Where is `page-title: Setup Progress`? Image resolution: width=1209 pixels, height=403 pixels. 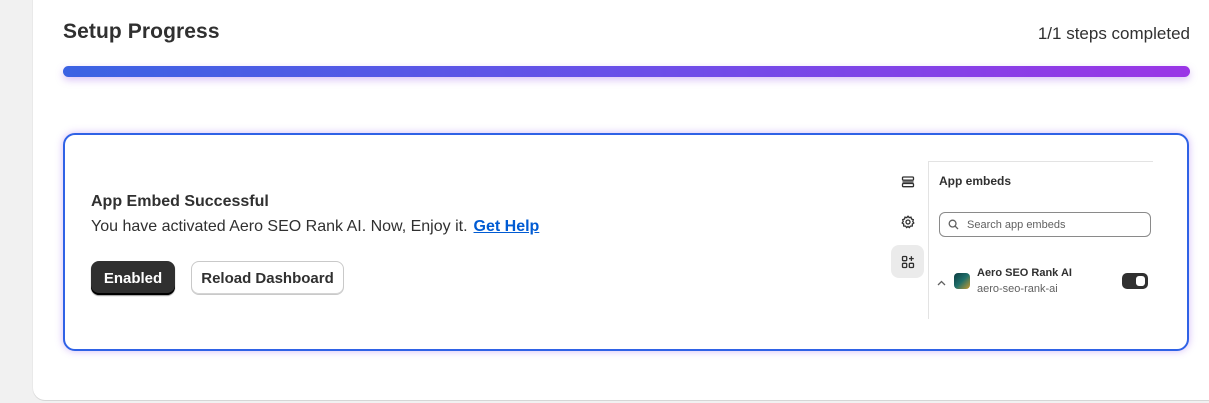 page-title: Setup Progress is located at coordinates (141, 31).